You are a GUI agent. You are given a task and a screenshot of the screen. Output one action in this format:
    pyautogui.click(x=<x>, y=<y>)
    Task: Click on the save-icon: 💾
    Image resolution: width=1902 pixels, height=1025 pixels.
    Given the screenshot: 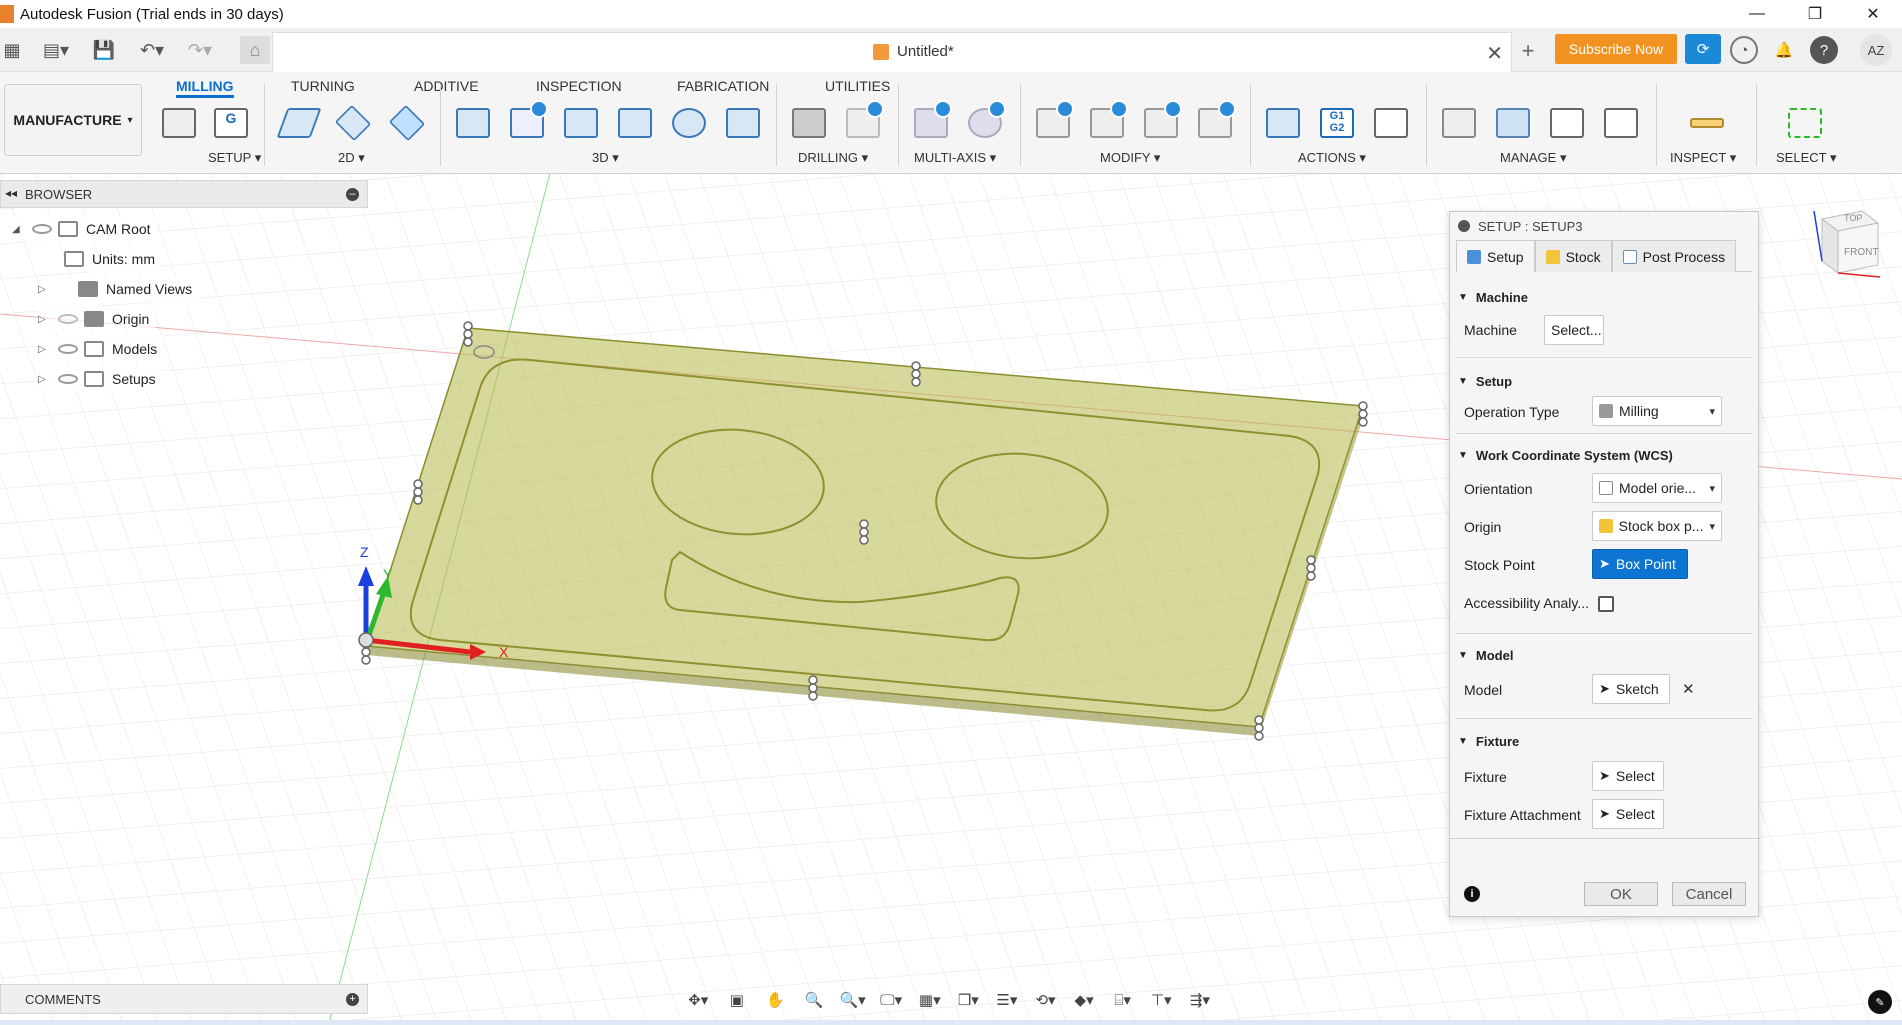 What is the action you would take?
    pyautogui.click(x=104, y=50)
    